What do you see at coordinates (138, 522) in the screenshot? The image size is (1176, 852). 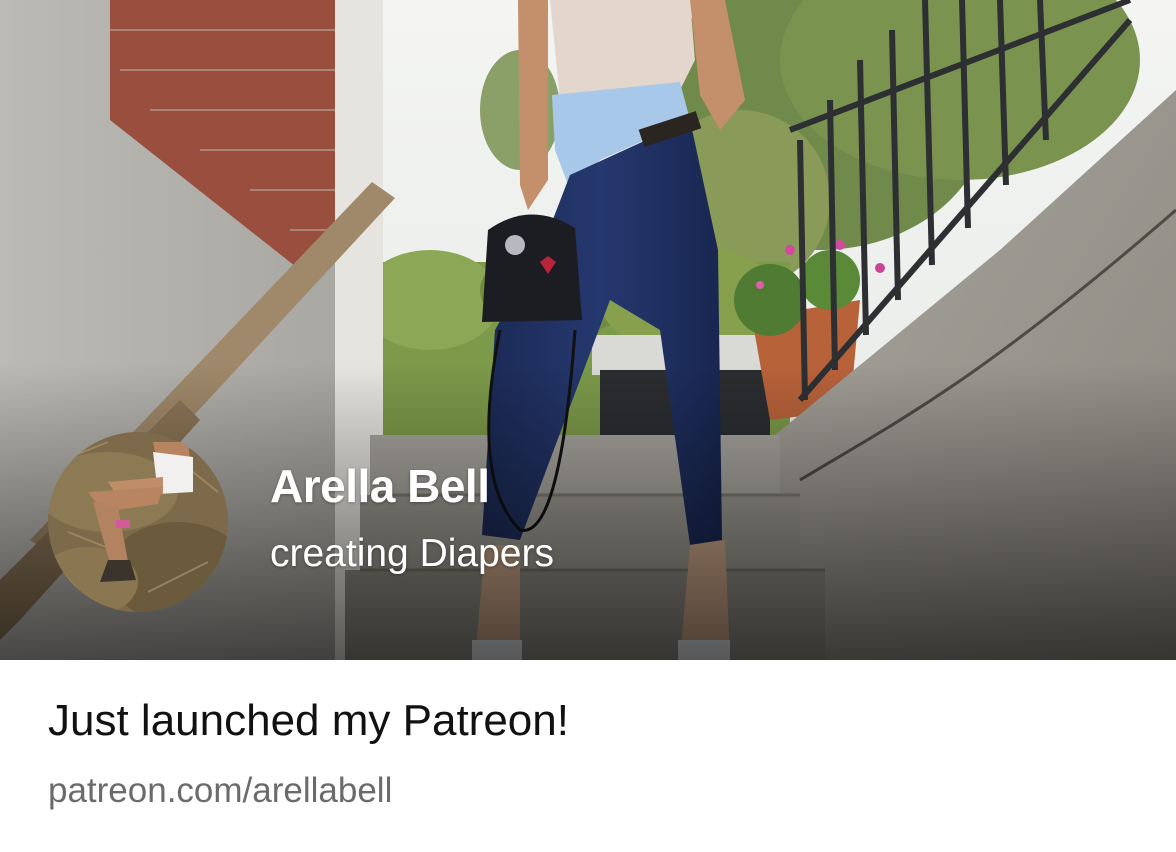 I see `profile-photo` at bounding box center [138, 522].